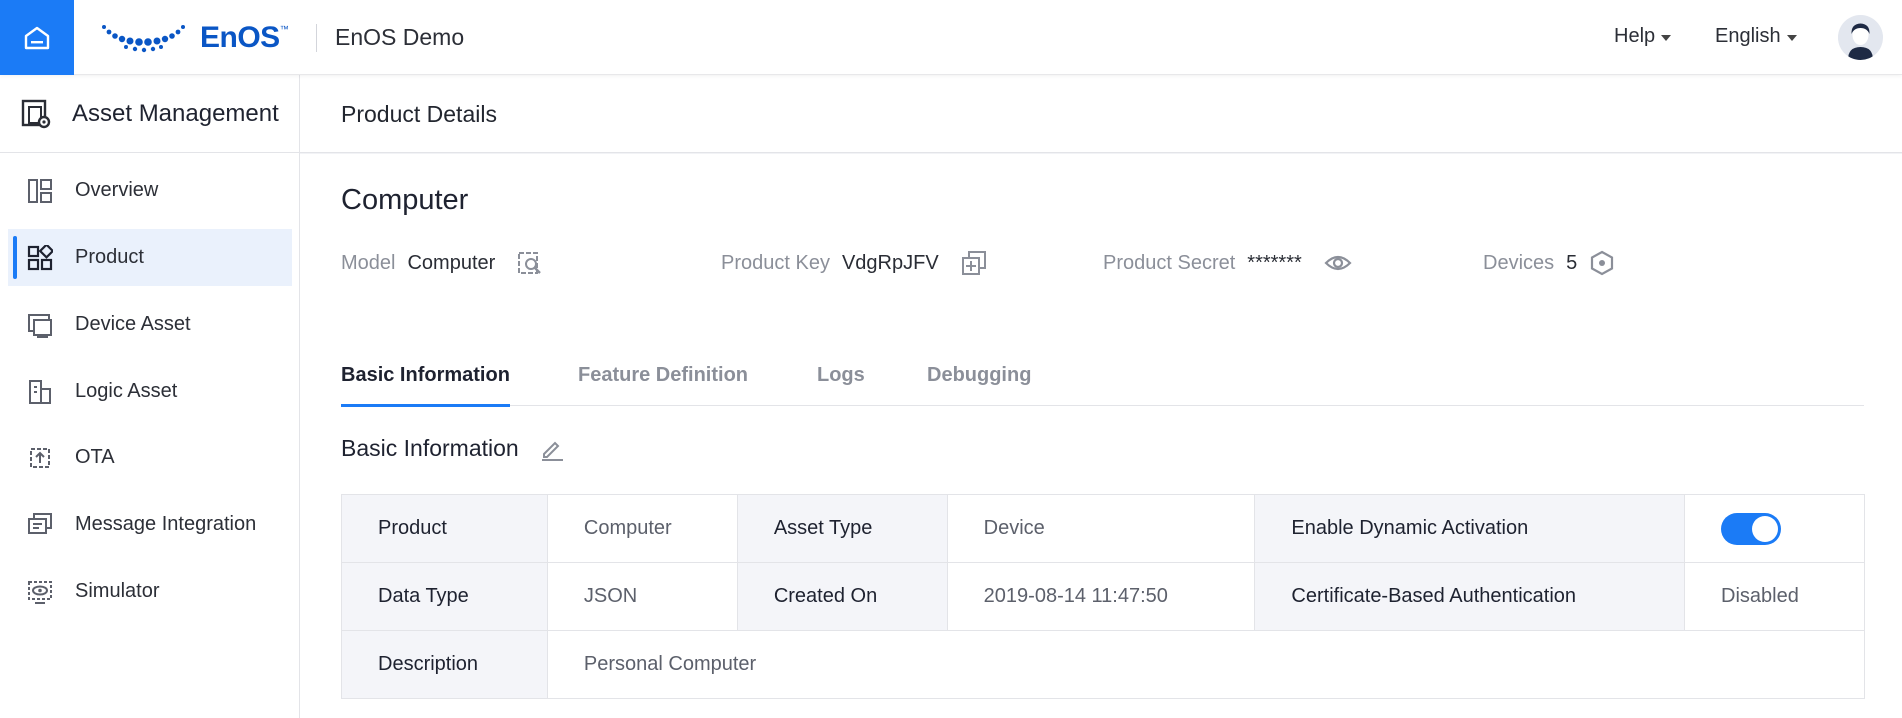 The height and width of the screenshot is (718, 1902). I want to click on simulator-icon, so click(40, 592).